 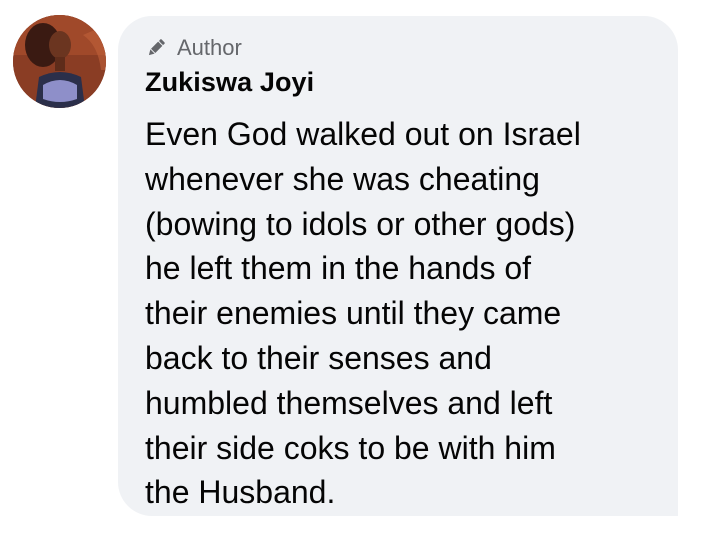 I want to click on avatar, so click(x=59, y=61).